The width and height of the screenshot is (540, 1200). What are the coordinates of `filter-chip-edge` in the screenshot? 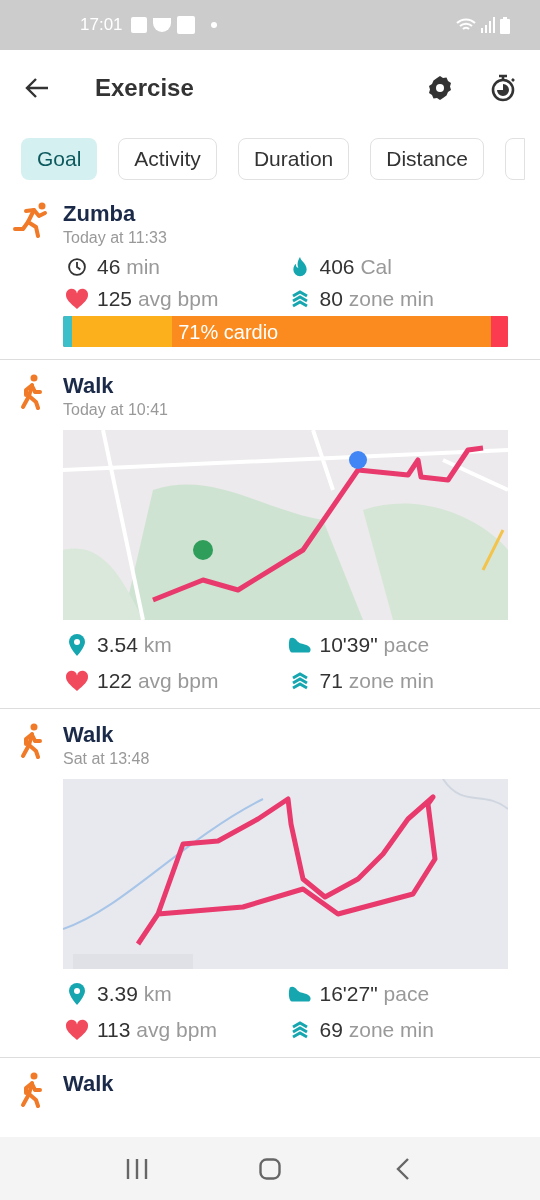 It's located at (514, 159).